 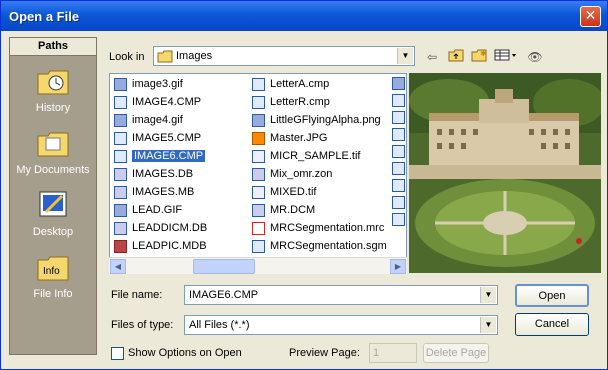 I want to click on preview-page-input: 1, so click(x=393, y=353).